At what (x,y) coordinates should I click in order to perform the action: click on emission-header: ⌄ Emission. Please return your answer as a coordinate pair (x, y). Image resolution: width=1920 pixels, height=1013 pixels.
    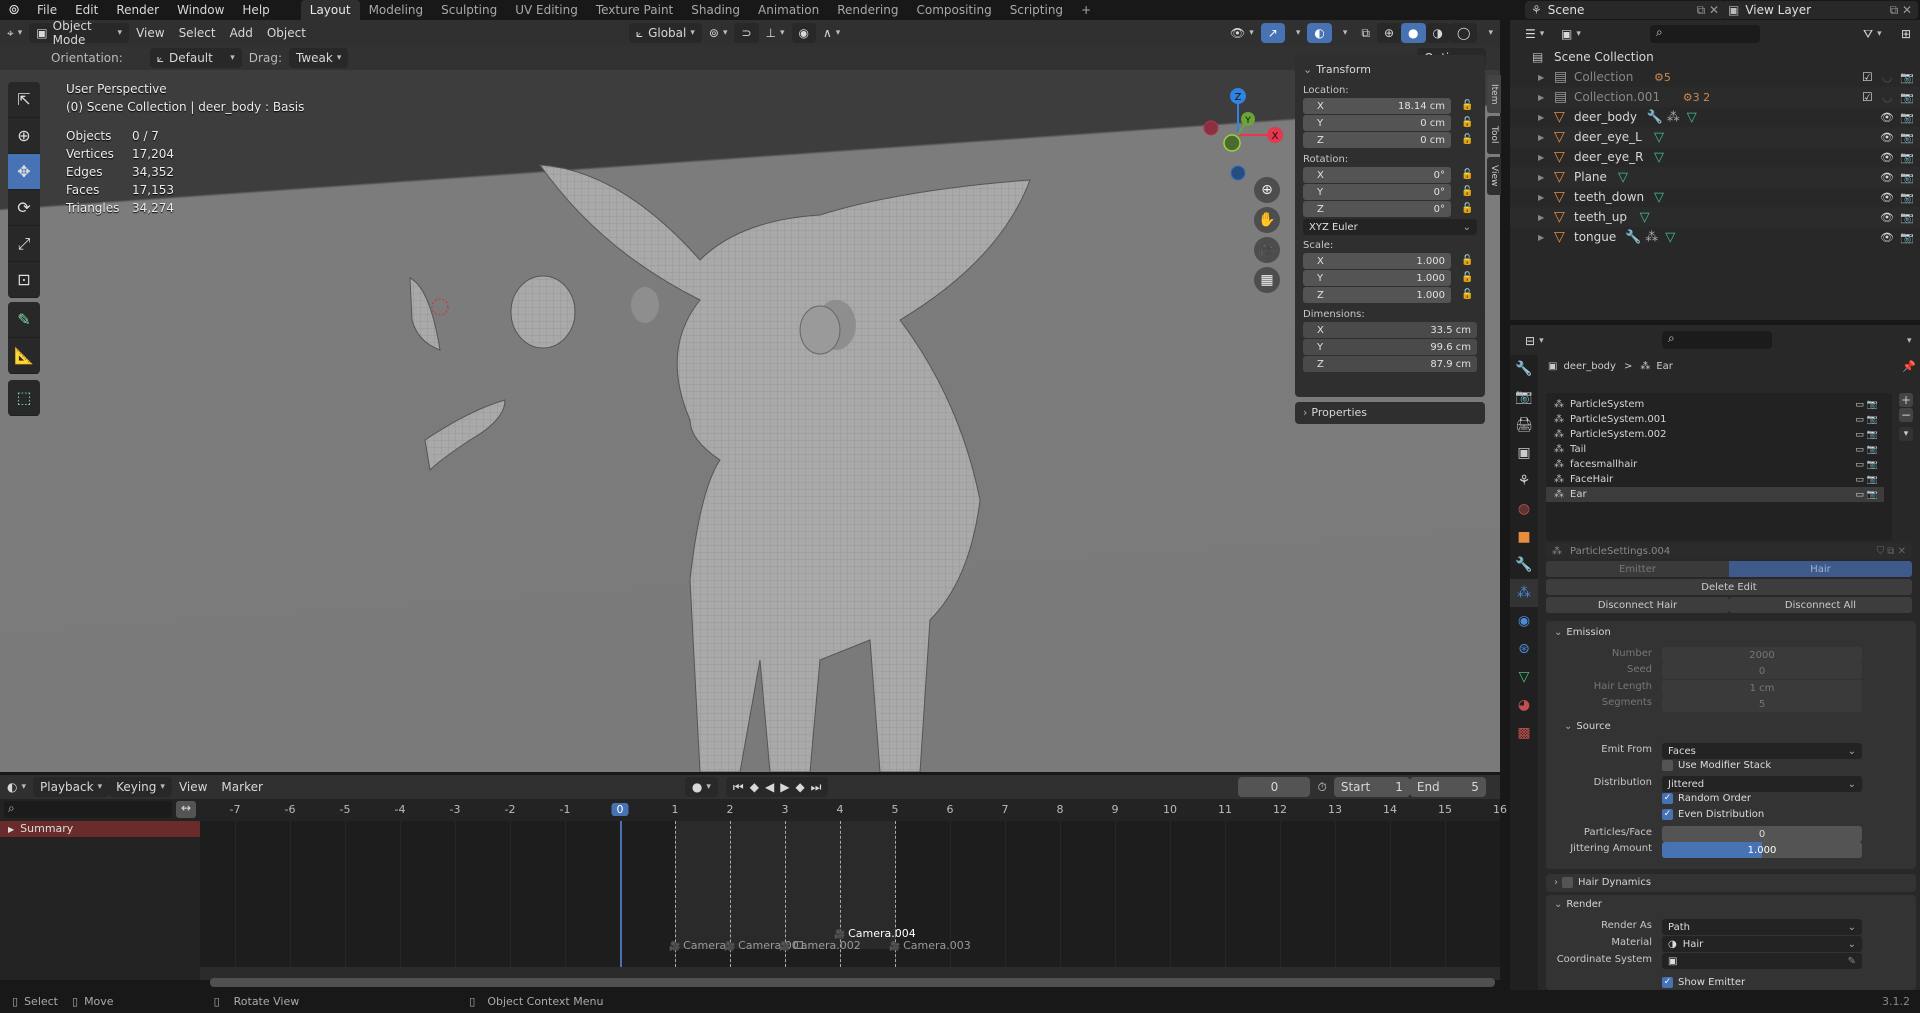
    Looking at the image, I should click on (1582, 632).